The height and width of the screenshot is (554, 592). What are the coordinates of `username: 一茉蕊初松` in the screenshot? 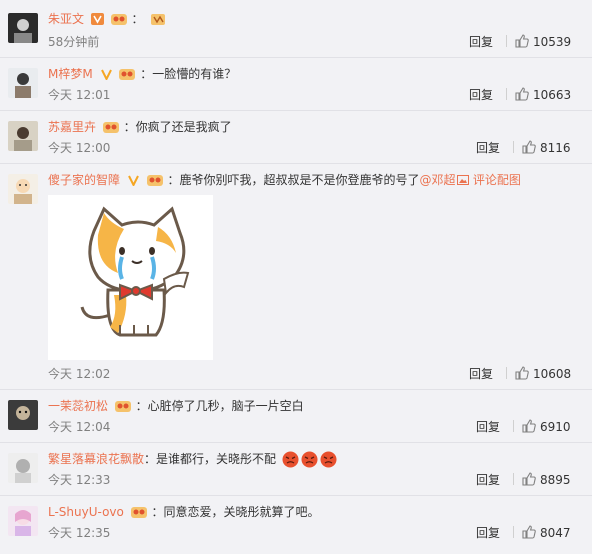 It's located at (78, 406).